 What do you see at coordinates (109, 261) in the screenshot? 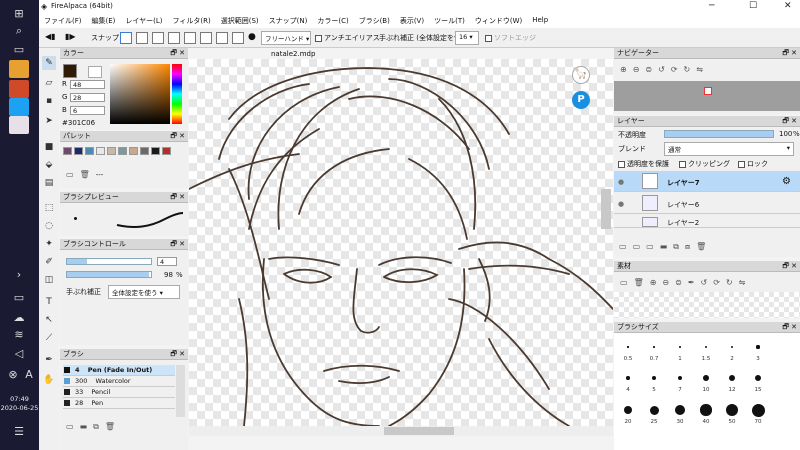
I see `size-slider` at bounding box center [109, 261].